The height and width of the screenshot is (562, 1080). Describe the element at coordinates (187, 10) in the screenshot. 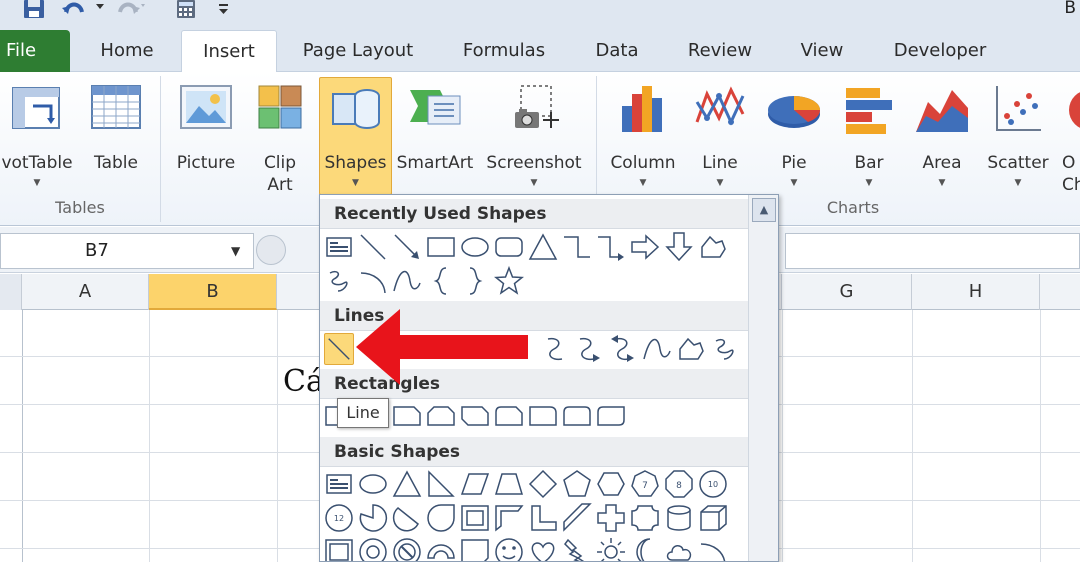

I see `calculator-icon` at that location.